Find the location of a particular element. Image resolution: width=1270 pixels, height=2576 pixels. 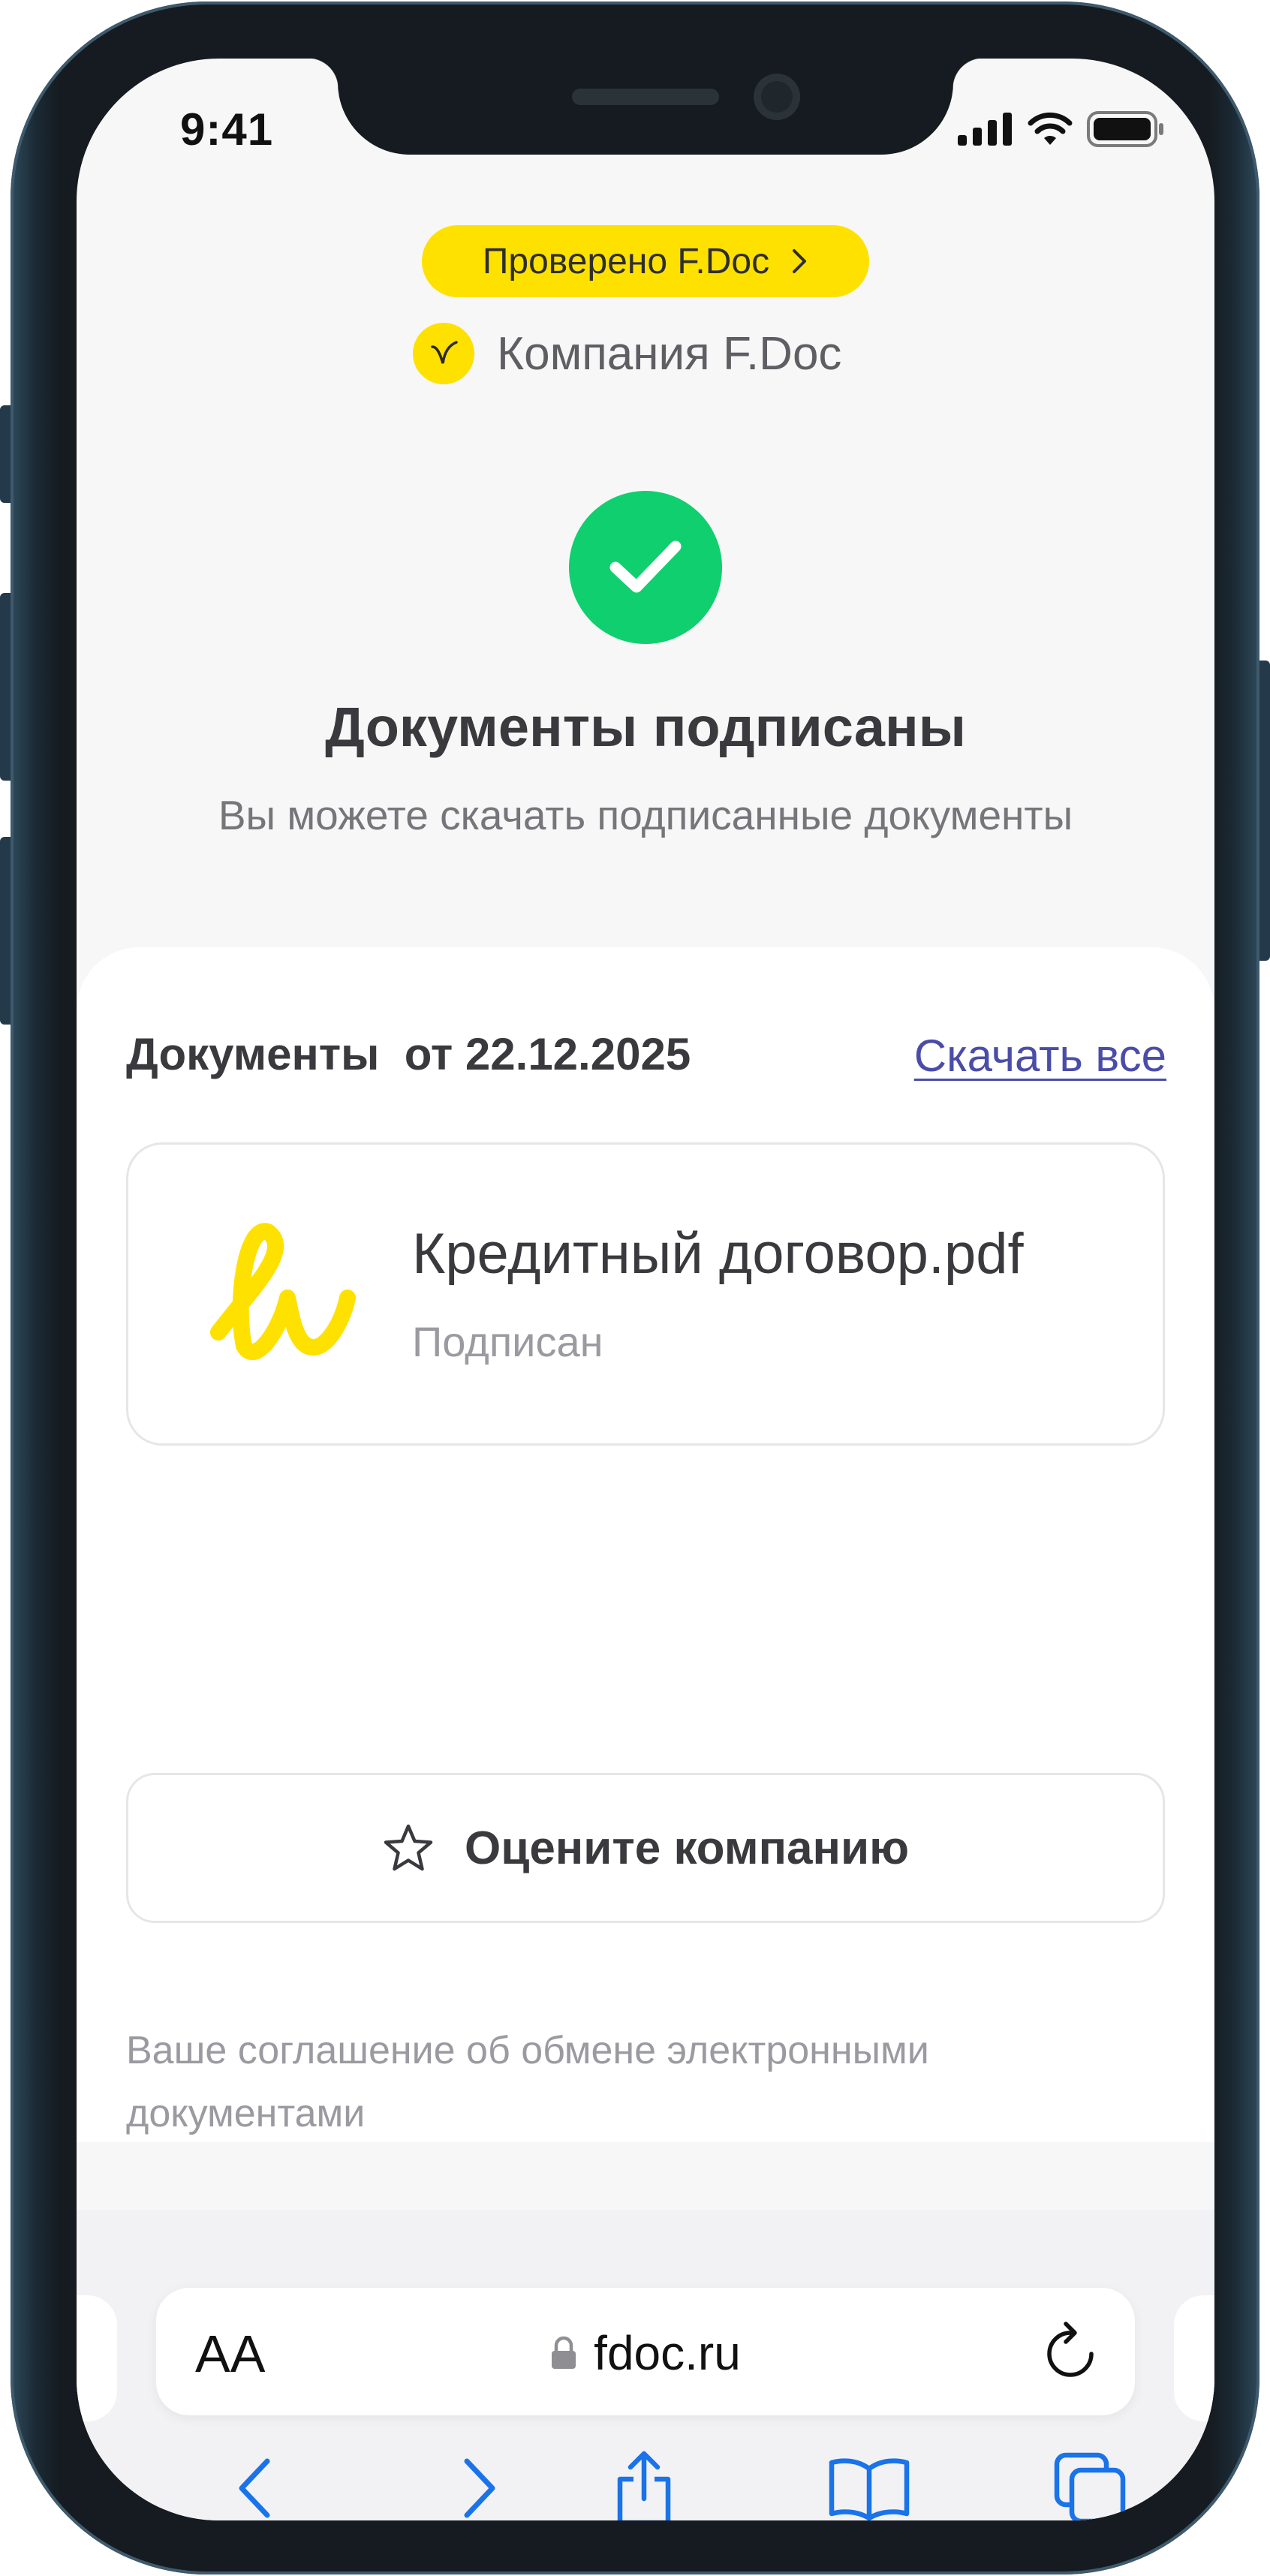

share-icon is located at coordinates (644, 2485).